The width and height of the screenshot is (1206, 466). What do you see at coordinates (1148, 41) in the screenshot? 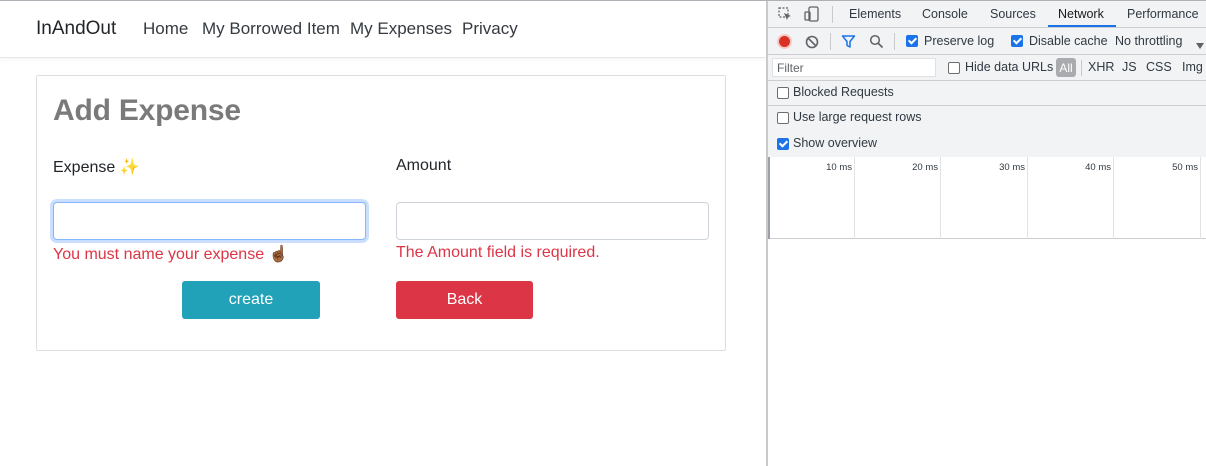
I see `throttling-select: No throttling` at bounding box center [1148, 41].